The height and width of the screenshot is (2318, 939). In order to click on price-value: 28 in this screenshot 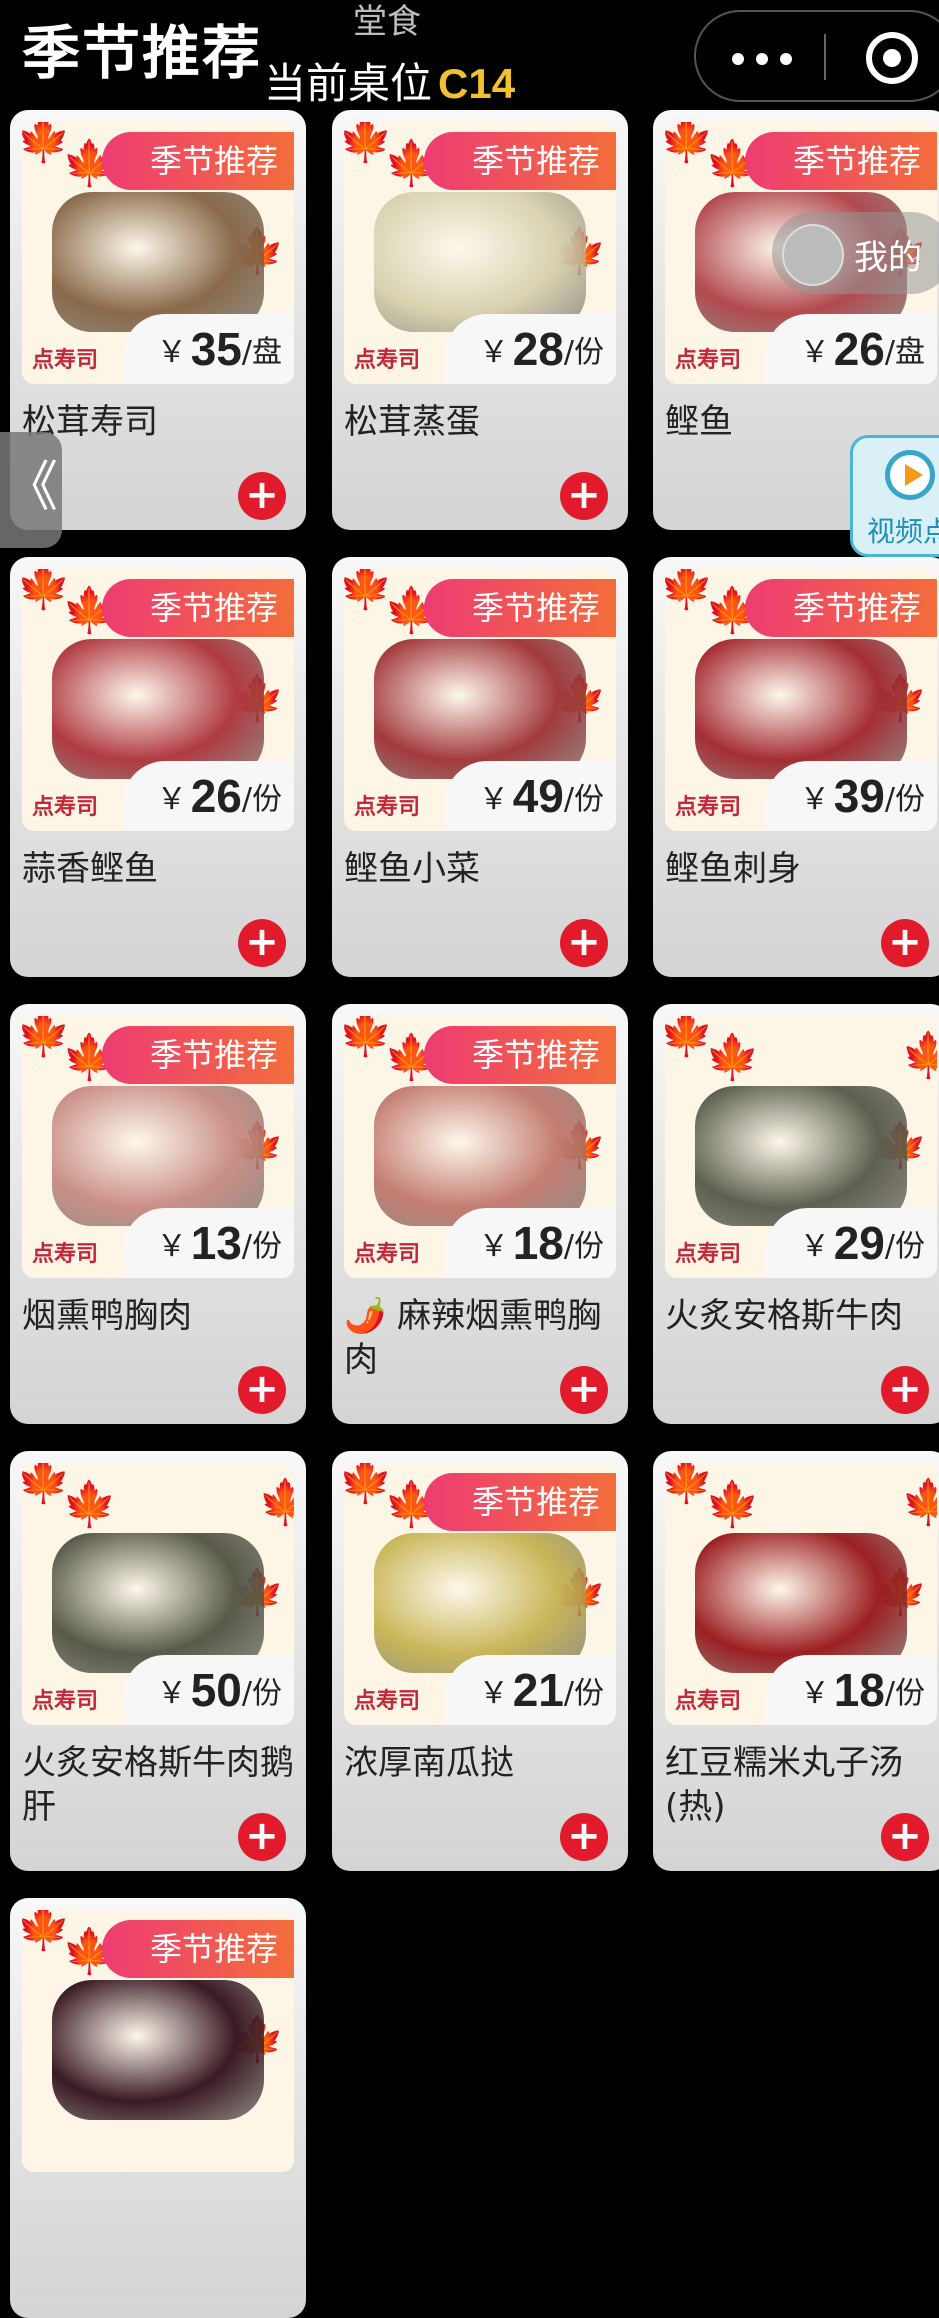, I will do `click(538, 349)`.